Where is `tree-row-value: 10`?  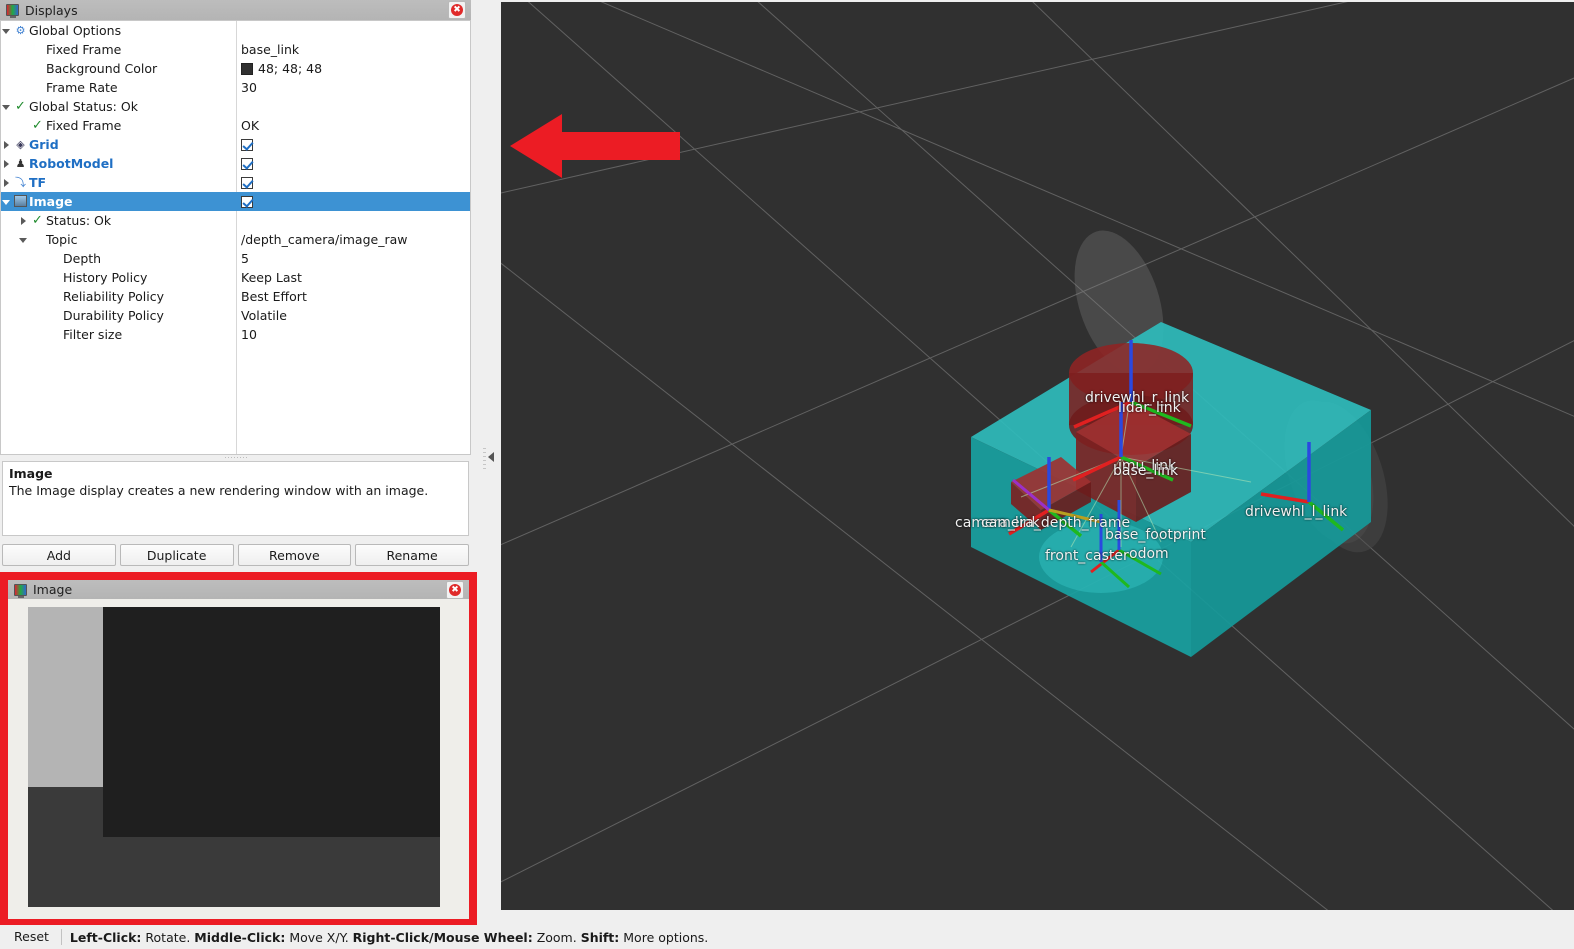
tree-row-value: 10 is located at coordinates (249, 334).